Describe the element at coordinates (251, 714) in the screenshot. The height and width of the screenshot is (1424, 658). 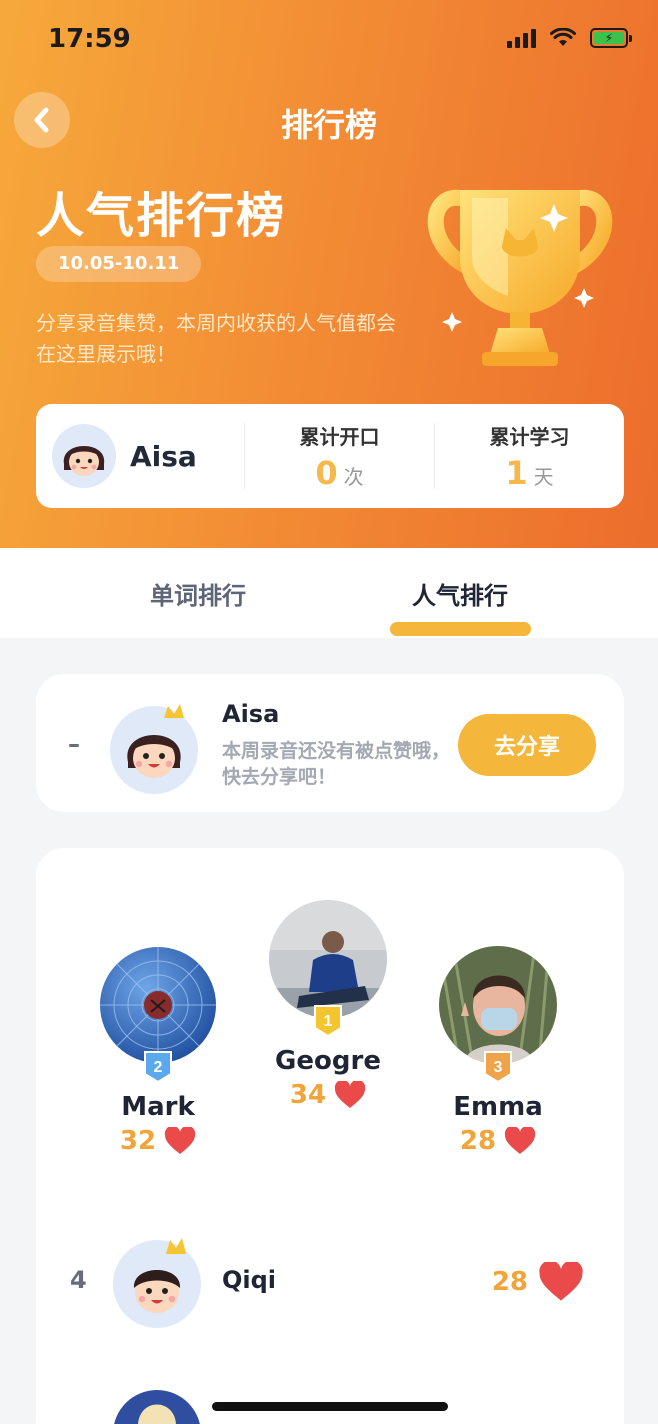
I see `my-name: Aisa` at that location.